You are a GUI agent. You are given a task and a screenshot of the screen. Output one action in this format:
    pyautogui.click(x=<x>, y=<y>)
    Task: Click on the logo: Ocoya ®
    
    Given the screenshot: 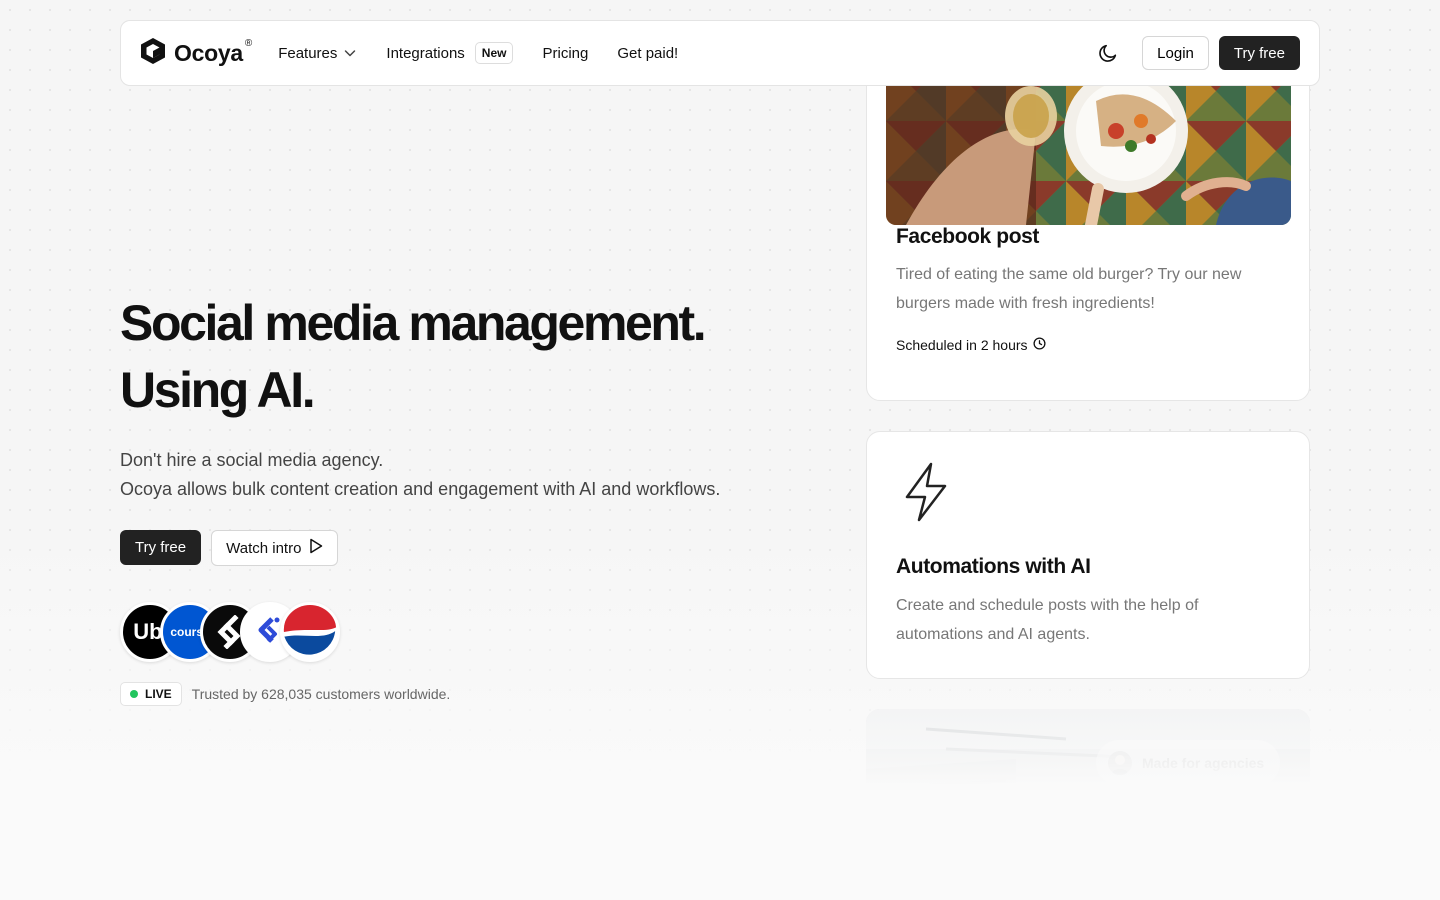 What is the action you would take?
    pyautogui.click(x=196, y=53)
    